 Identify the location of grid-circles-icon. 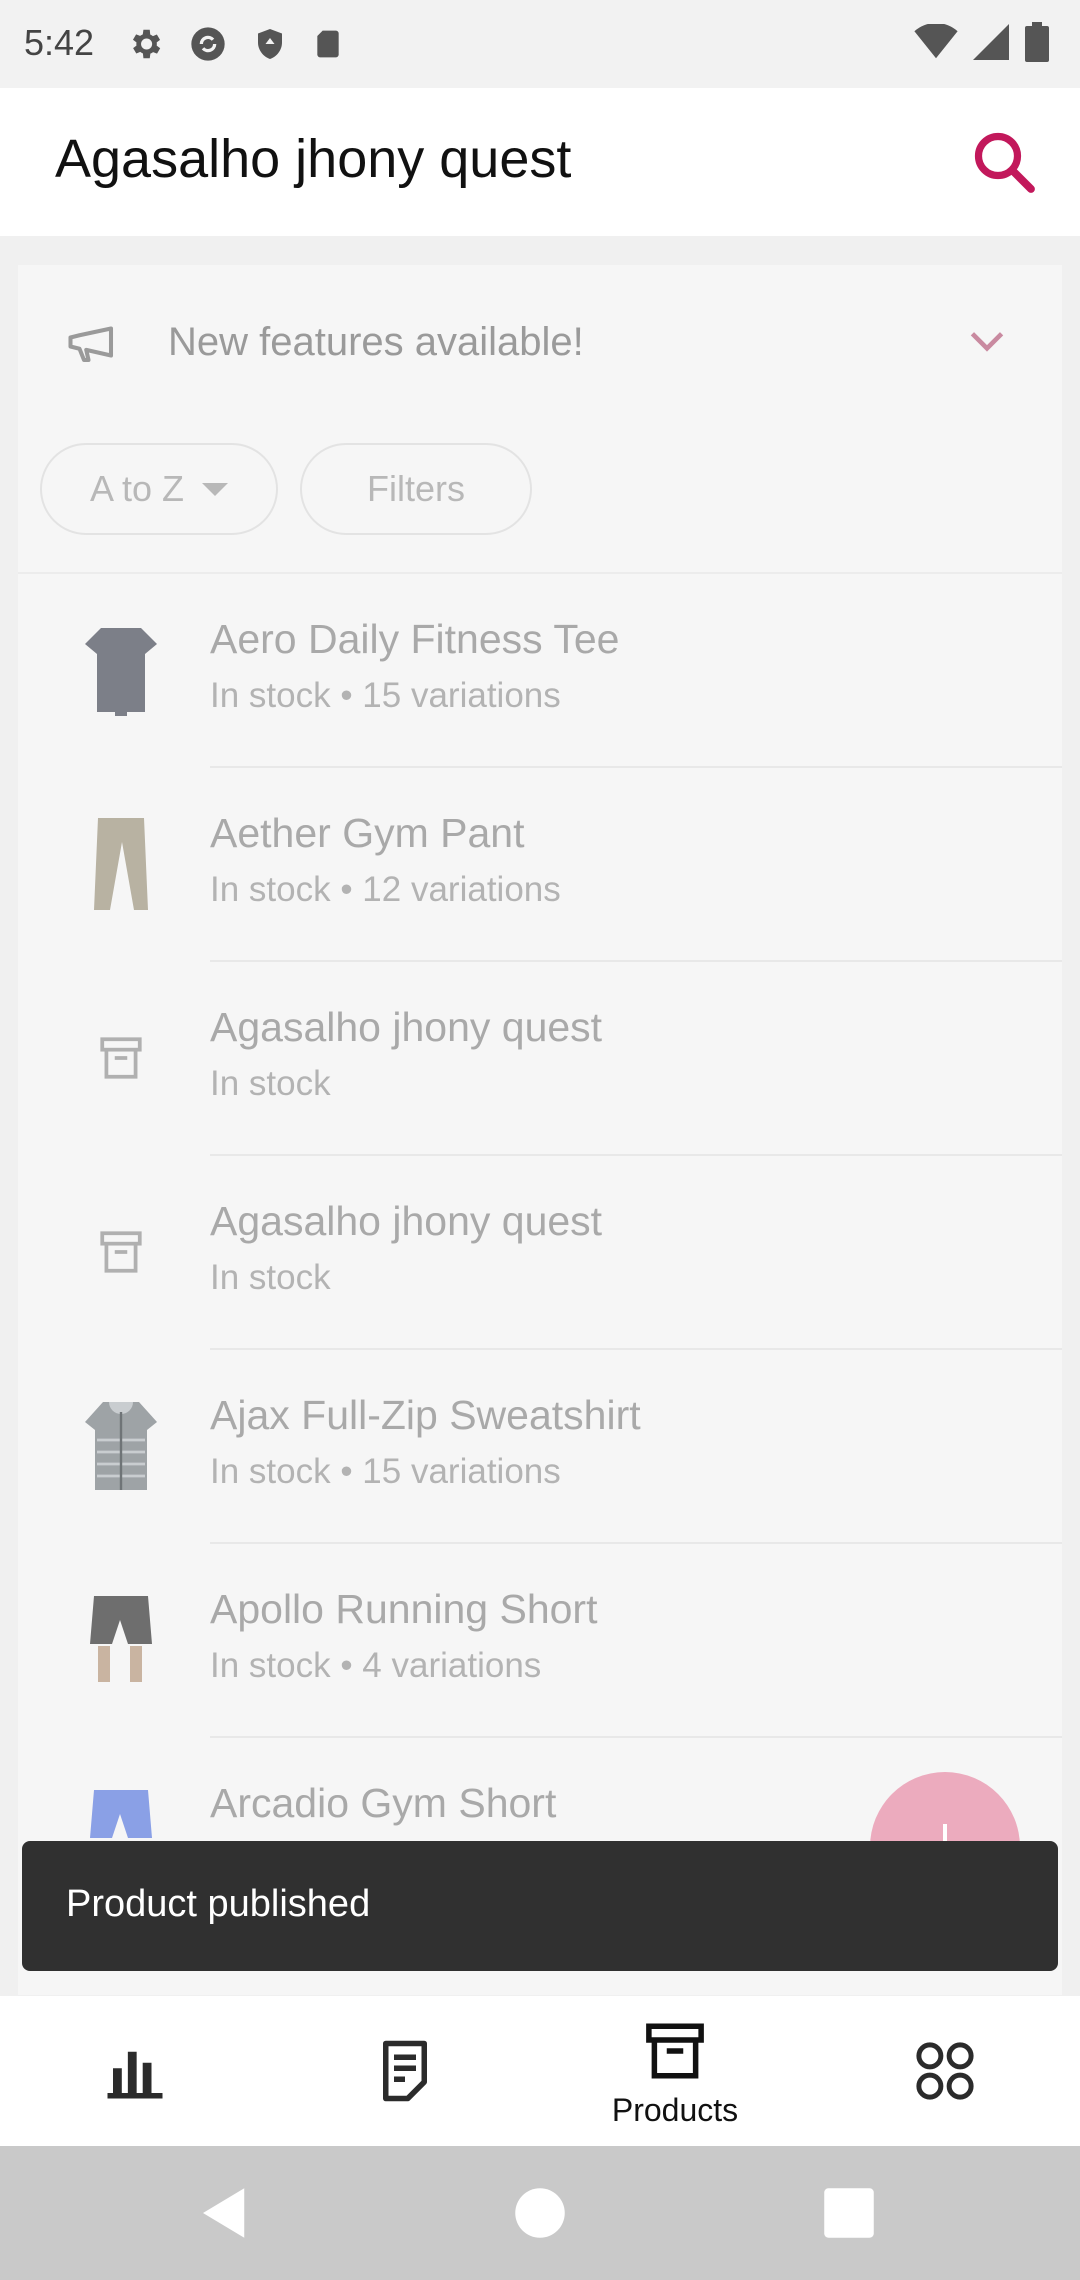
(945, 2071).